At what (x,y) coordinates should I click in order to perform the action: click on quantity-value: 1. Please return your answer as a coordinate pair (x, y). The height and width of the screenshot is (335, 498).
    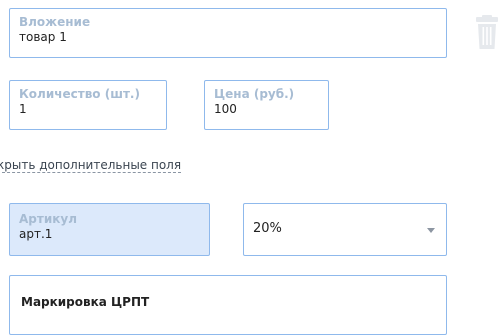
    Looking at the image, I should click on (23, 109).